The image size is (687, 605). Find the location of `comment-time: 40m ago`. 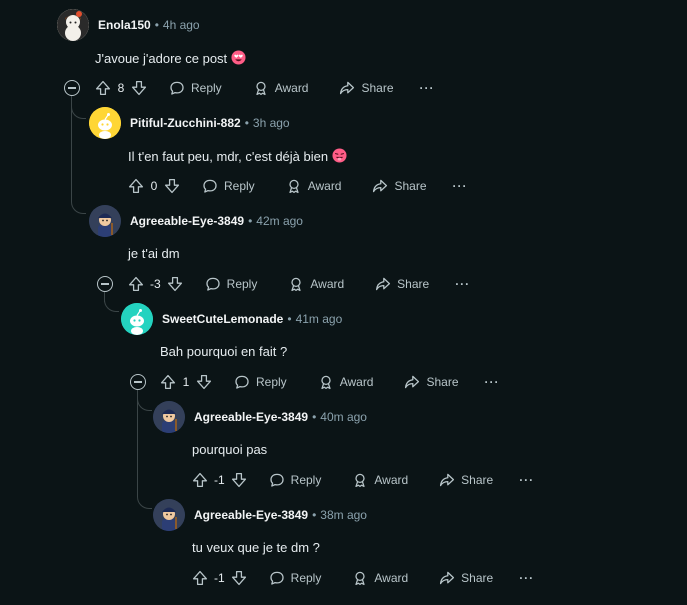

comment-time: 40m ago is located at coordinates (343, 417).